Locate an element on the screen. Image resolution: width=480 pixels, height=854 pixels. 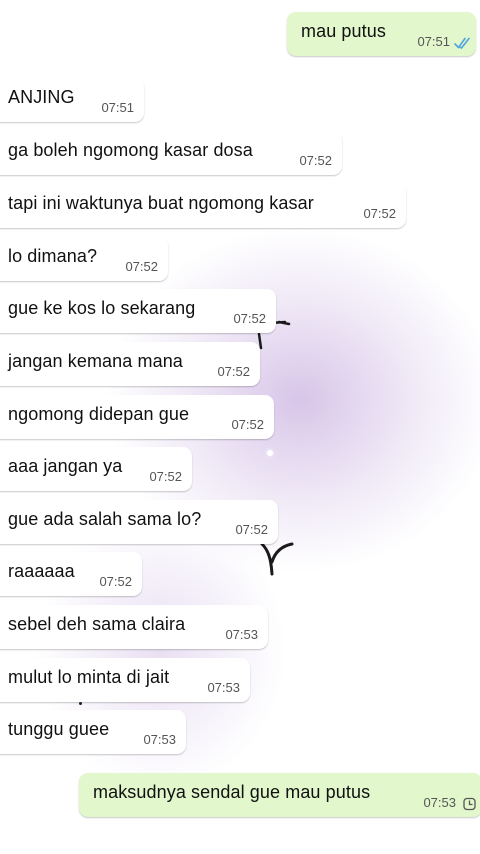
message-bubble-incoming: gue ada salah sama lo? 07:52 is located at coordinates (139, 522).